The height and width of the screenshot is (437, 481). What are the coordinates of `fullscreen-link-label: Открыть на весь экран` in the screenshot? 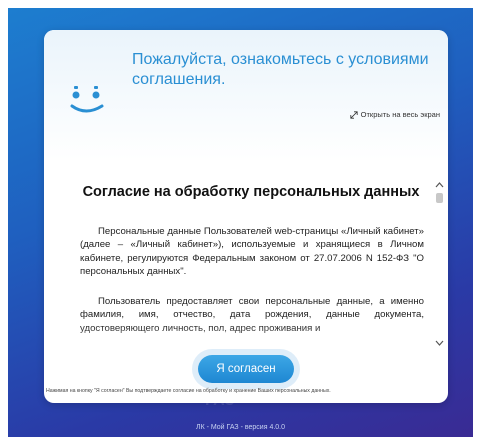 It's located at (400, 114).